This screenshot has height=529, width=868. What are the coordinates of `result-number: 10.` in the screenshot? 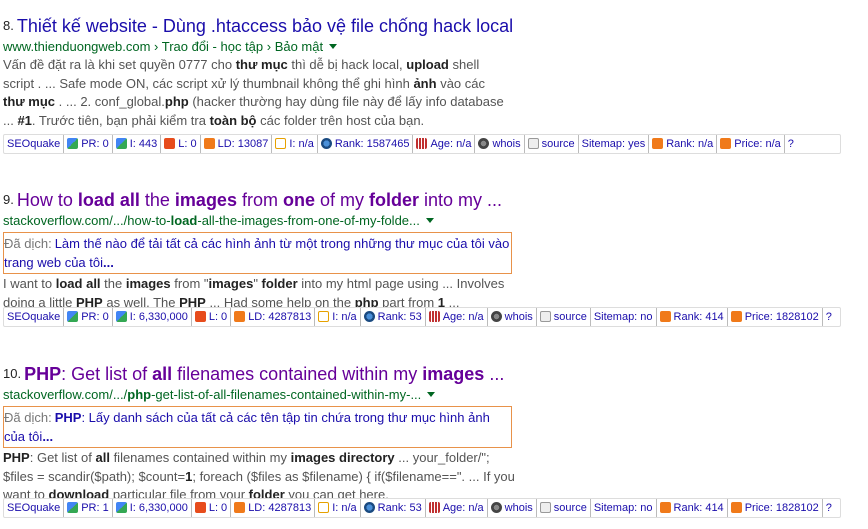 It's located at (12, 373).